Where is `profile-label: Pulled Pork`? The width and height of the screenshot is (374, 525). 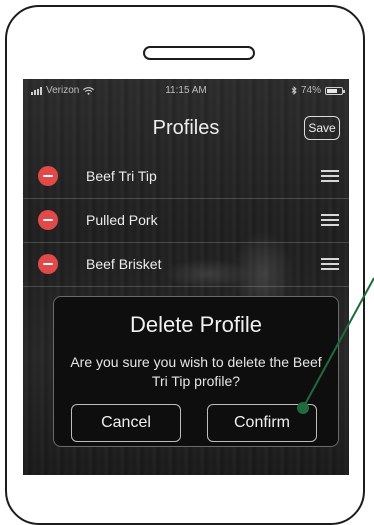
profile-label: Pulled Pork is located at coordinates (122, 220).